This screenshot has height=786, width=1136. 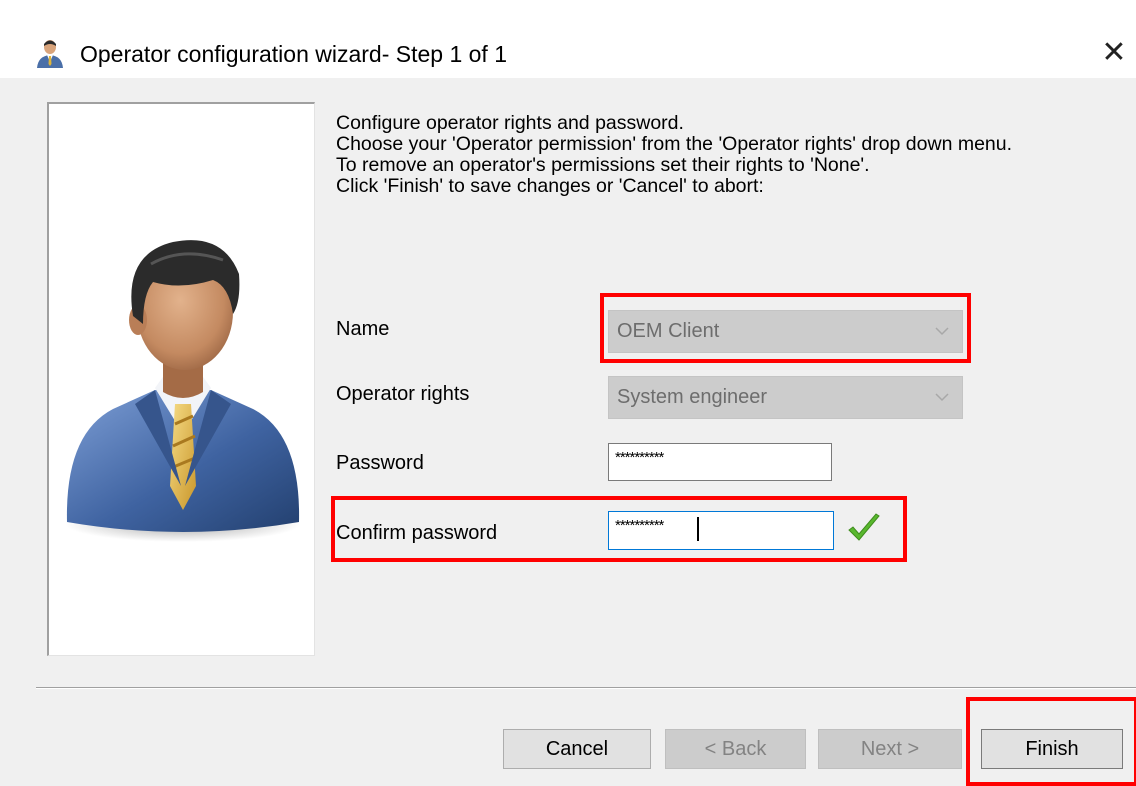 I want to click on operator-rights-label: Operator rights, so click(x=403, y=394).